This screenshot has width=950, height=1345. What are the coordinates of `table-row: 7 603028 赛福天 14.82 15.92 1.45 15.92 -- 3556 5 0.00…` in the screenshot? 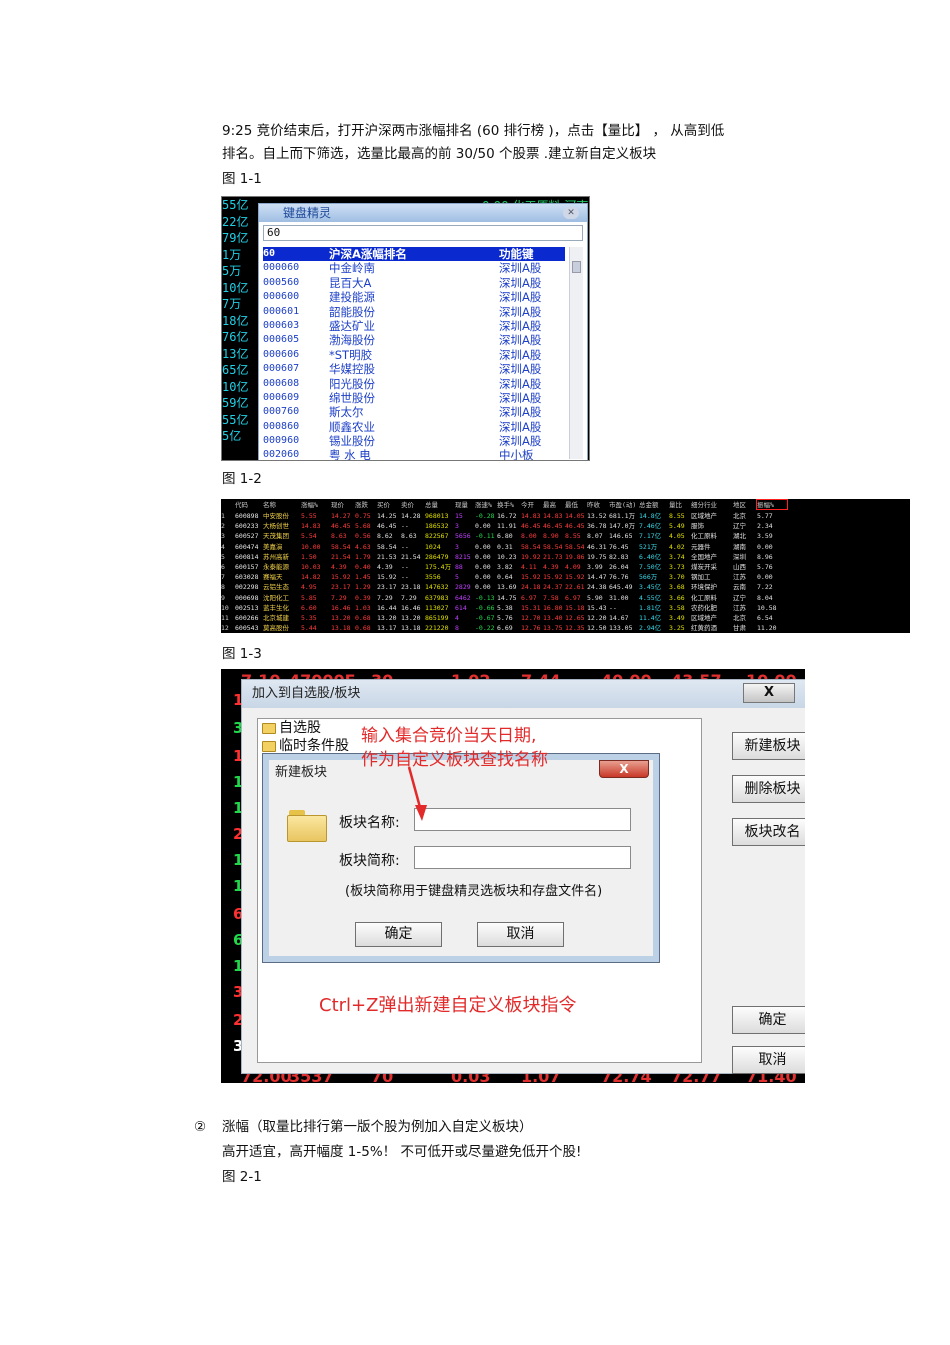 It's located at (565, 577).